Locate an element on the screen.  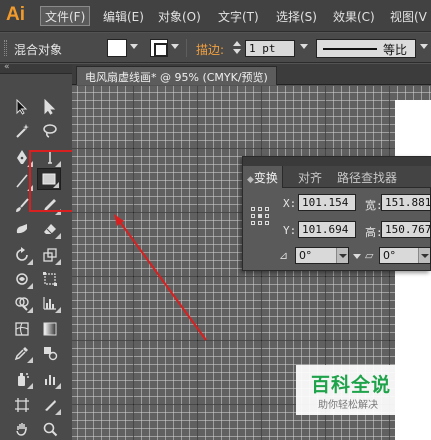
profile-line-preview is located at coordinates (350, 49).